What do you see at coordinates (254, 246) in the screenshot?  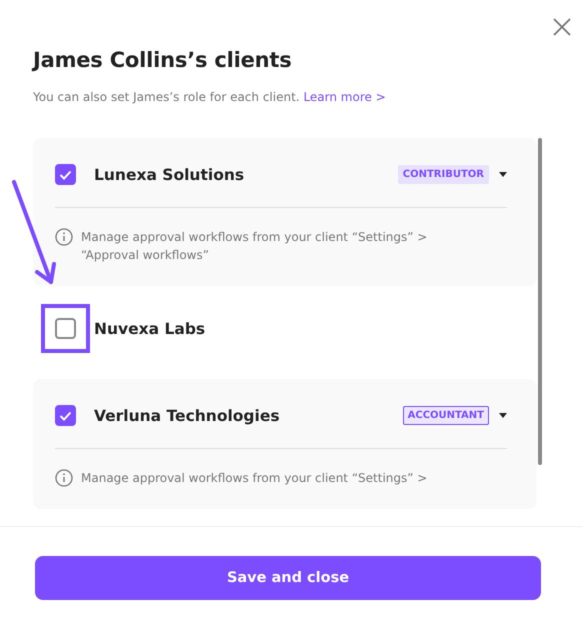 I see `info-note: Manage approval workflows from your client “Settings” > “Approval workflows”` at bounding box center [254, 246].